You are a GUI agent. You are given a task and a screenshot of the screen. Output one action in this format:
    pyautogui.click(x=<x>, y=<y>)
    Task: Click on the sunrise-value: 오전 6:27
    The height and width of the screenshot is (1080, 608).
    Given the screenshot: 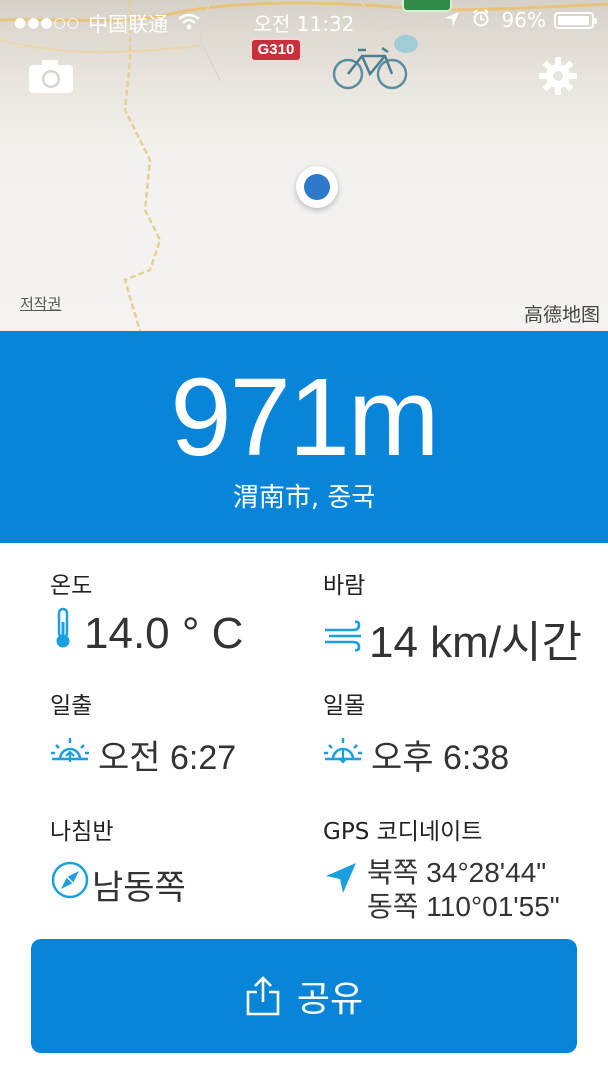 What is the action you would take?
    pyautogui.click(x=167, y=758)
    